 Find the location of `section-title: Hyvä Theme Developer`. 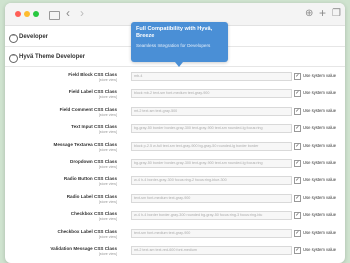

section-title: Hyvä Theme Developer is located at coordinates (52, 57).